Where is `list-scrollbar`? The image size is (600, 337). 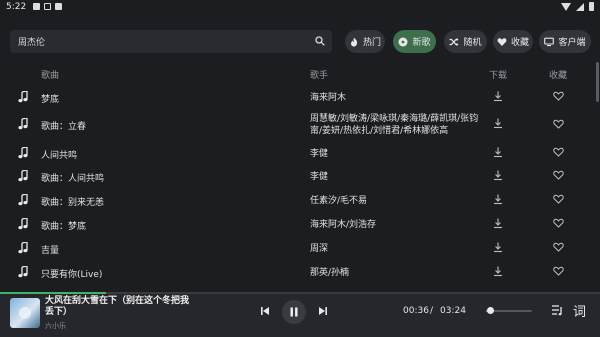
list-scrollbar is located at coordinates (597, 82).